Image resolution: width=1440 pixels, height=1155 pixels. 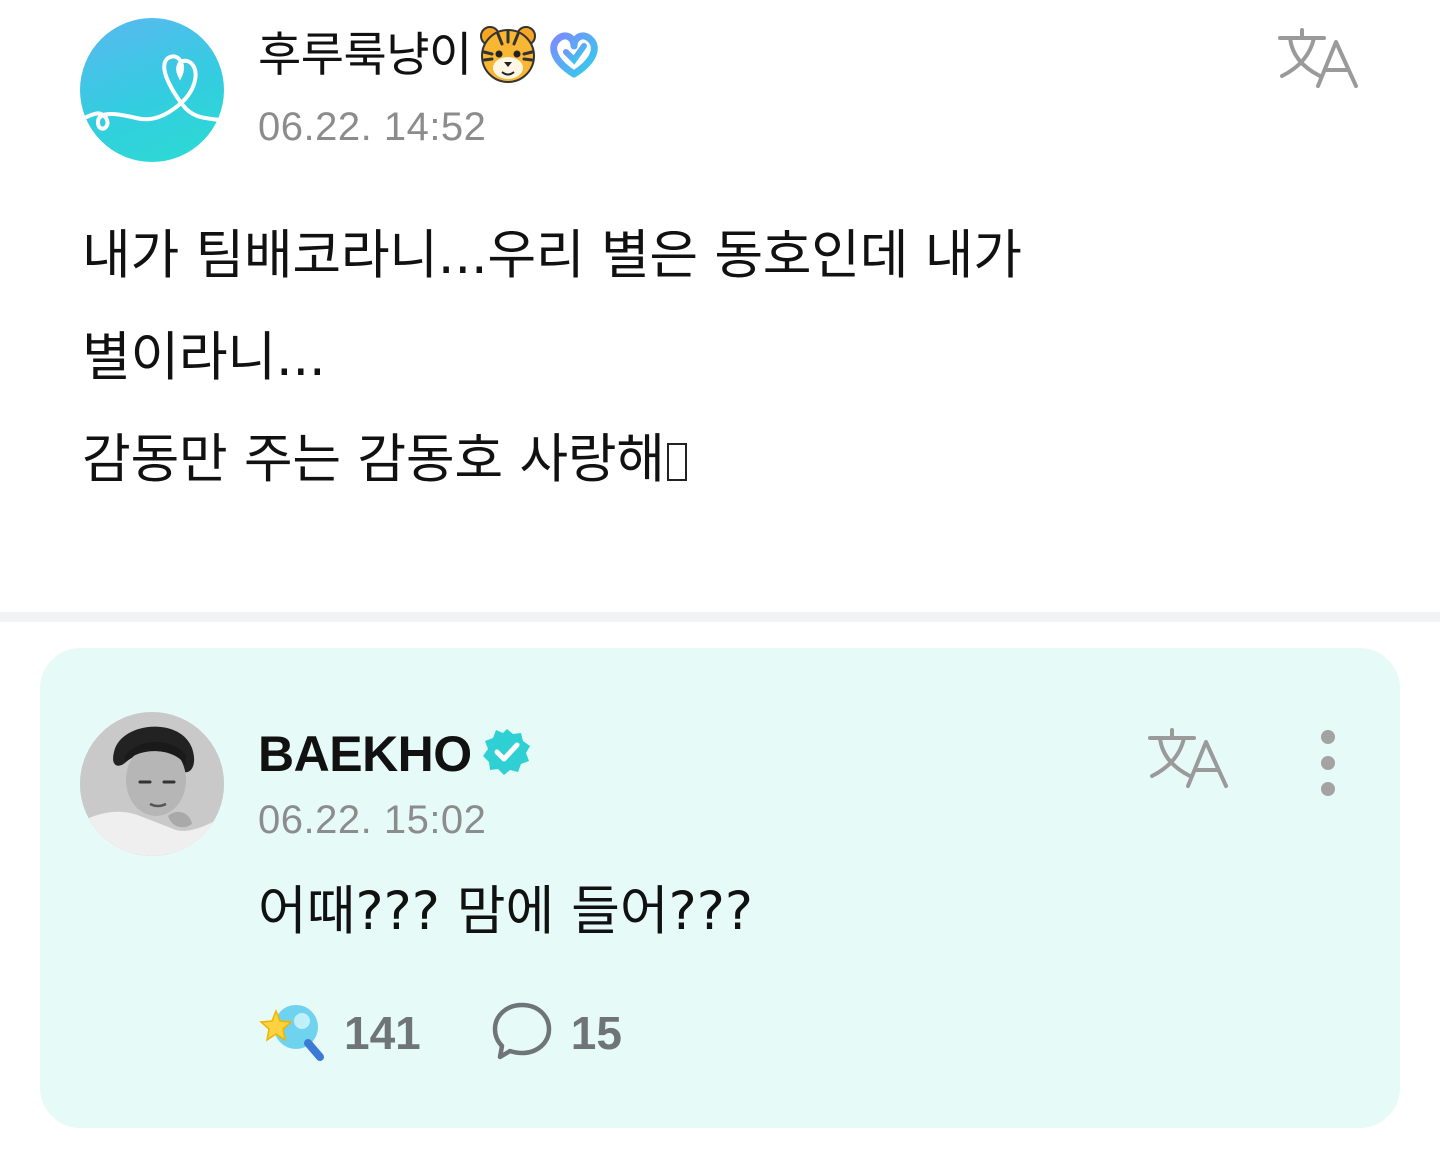 I want to click on artist-avatar, so click(x=152, y=784).